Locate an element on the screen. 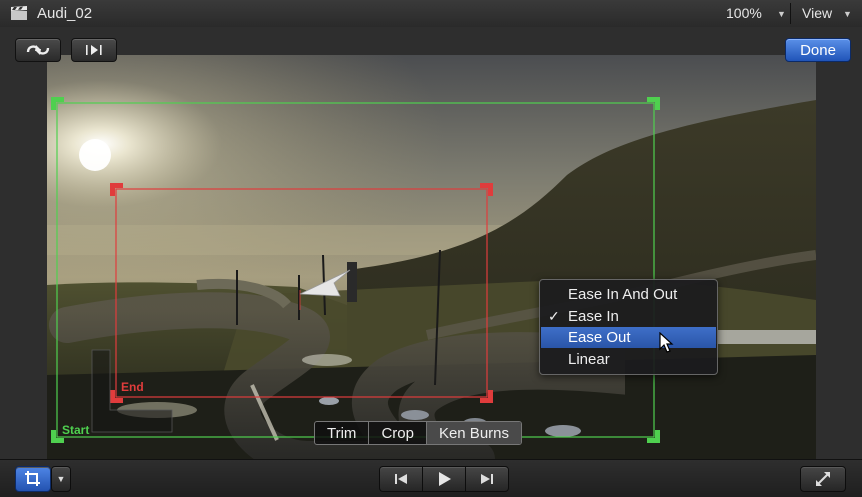  zoom-level-menu: 100% is located at coordinates (744, 13).